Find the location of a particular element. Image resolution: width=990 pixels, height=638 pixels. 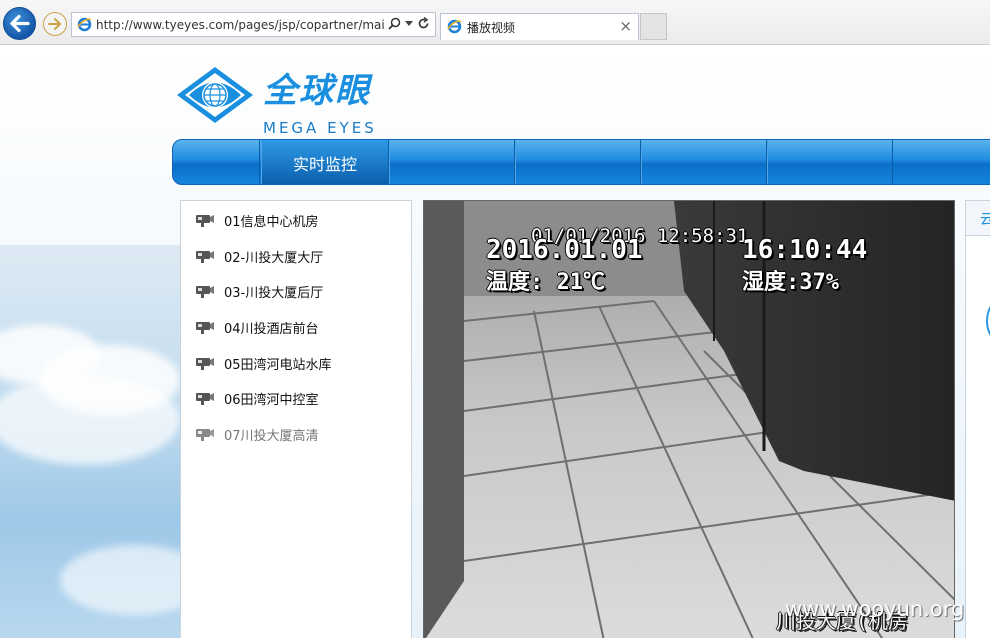

camera-item-05: 05田湾河电站水库 is located at coordinates (263, 363).